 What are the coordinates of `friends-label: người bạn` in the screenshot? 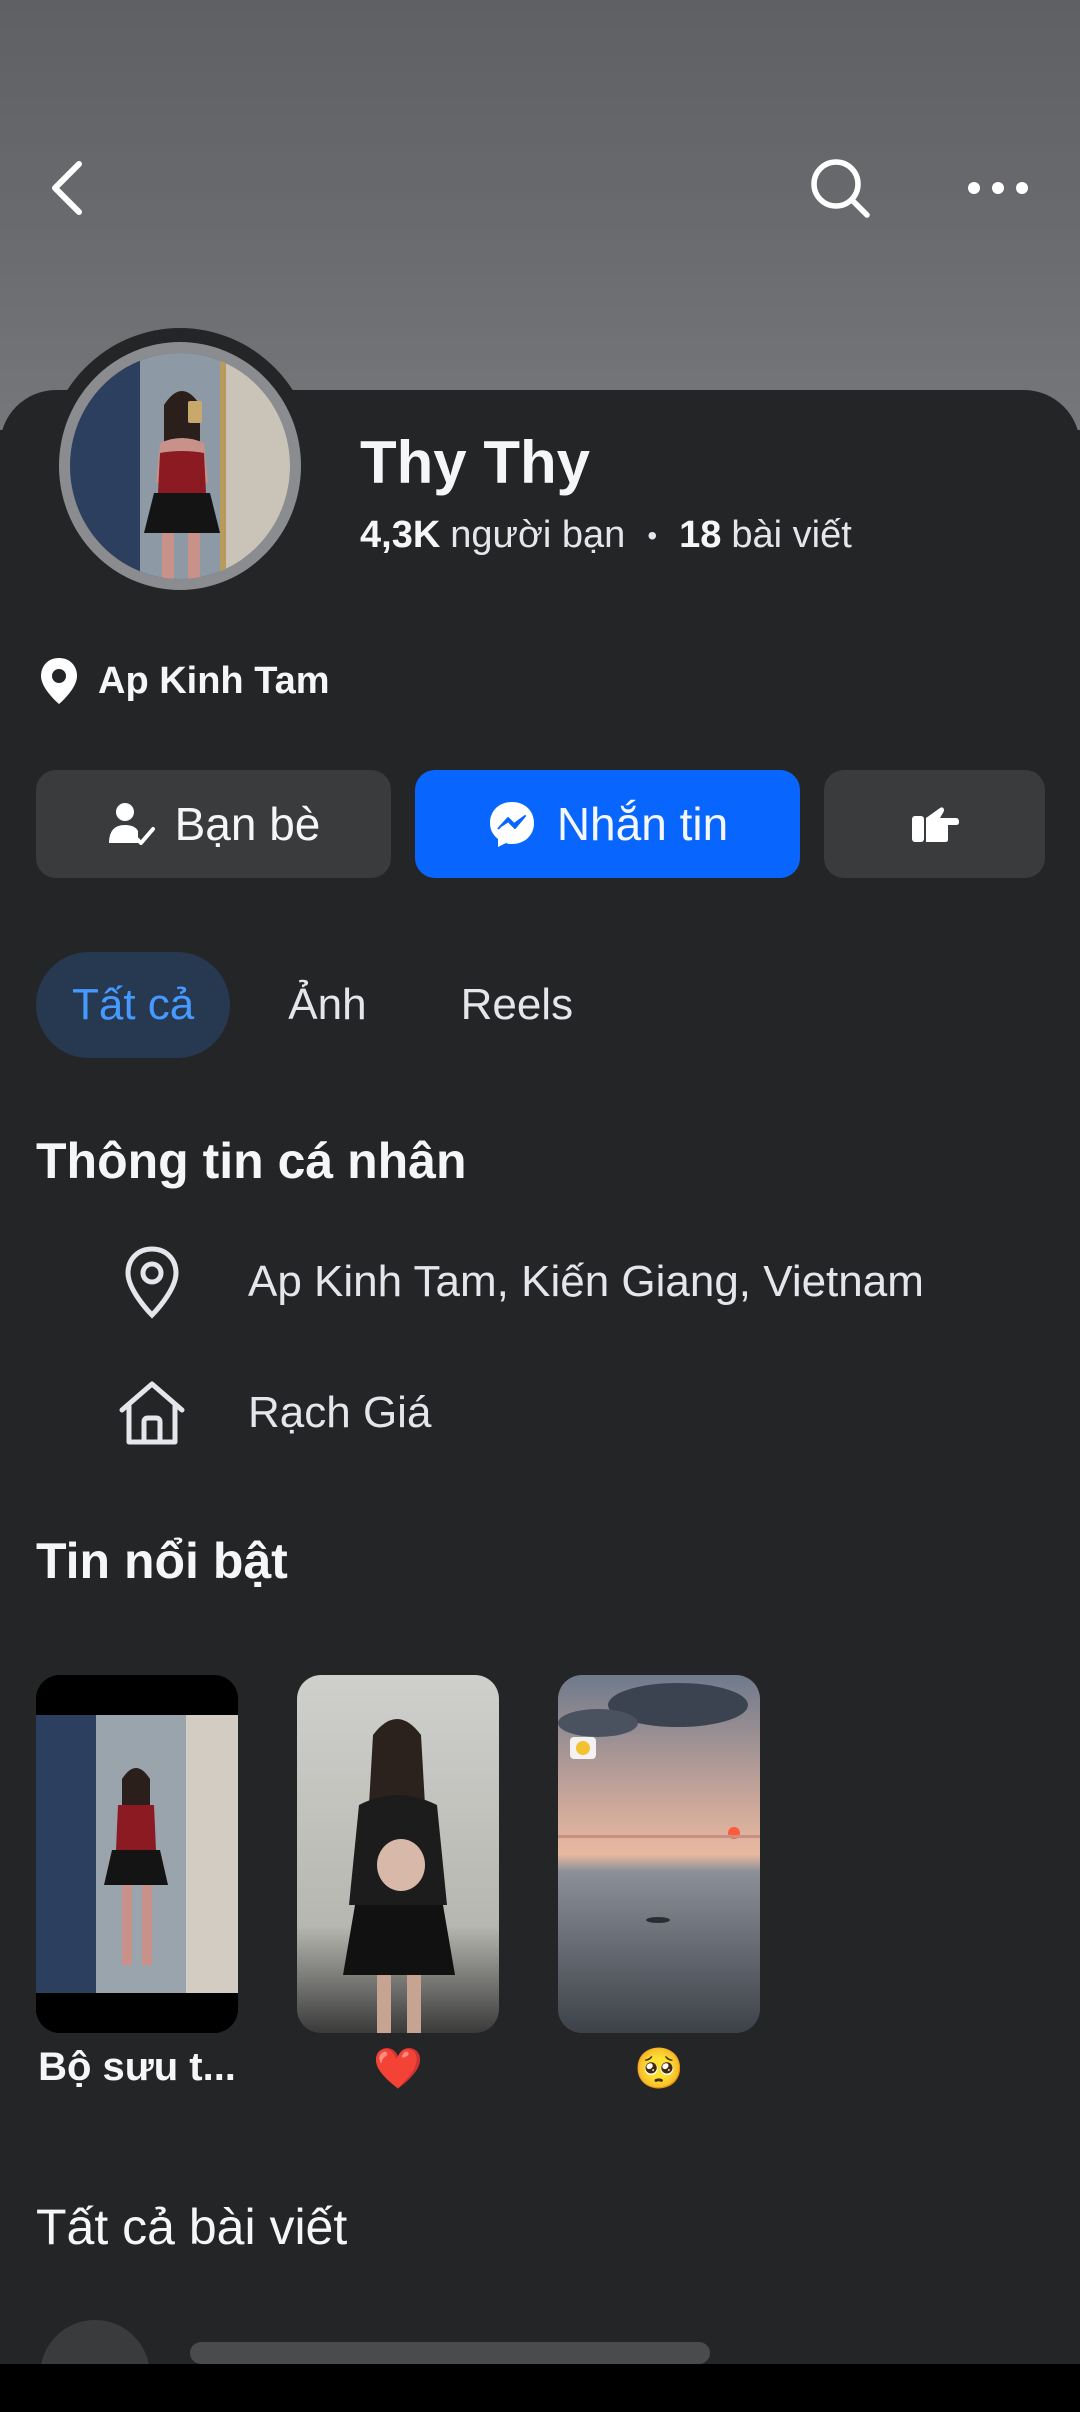 It's located at (537, 535).